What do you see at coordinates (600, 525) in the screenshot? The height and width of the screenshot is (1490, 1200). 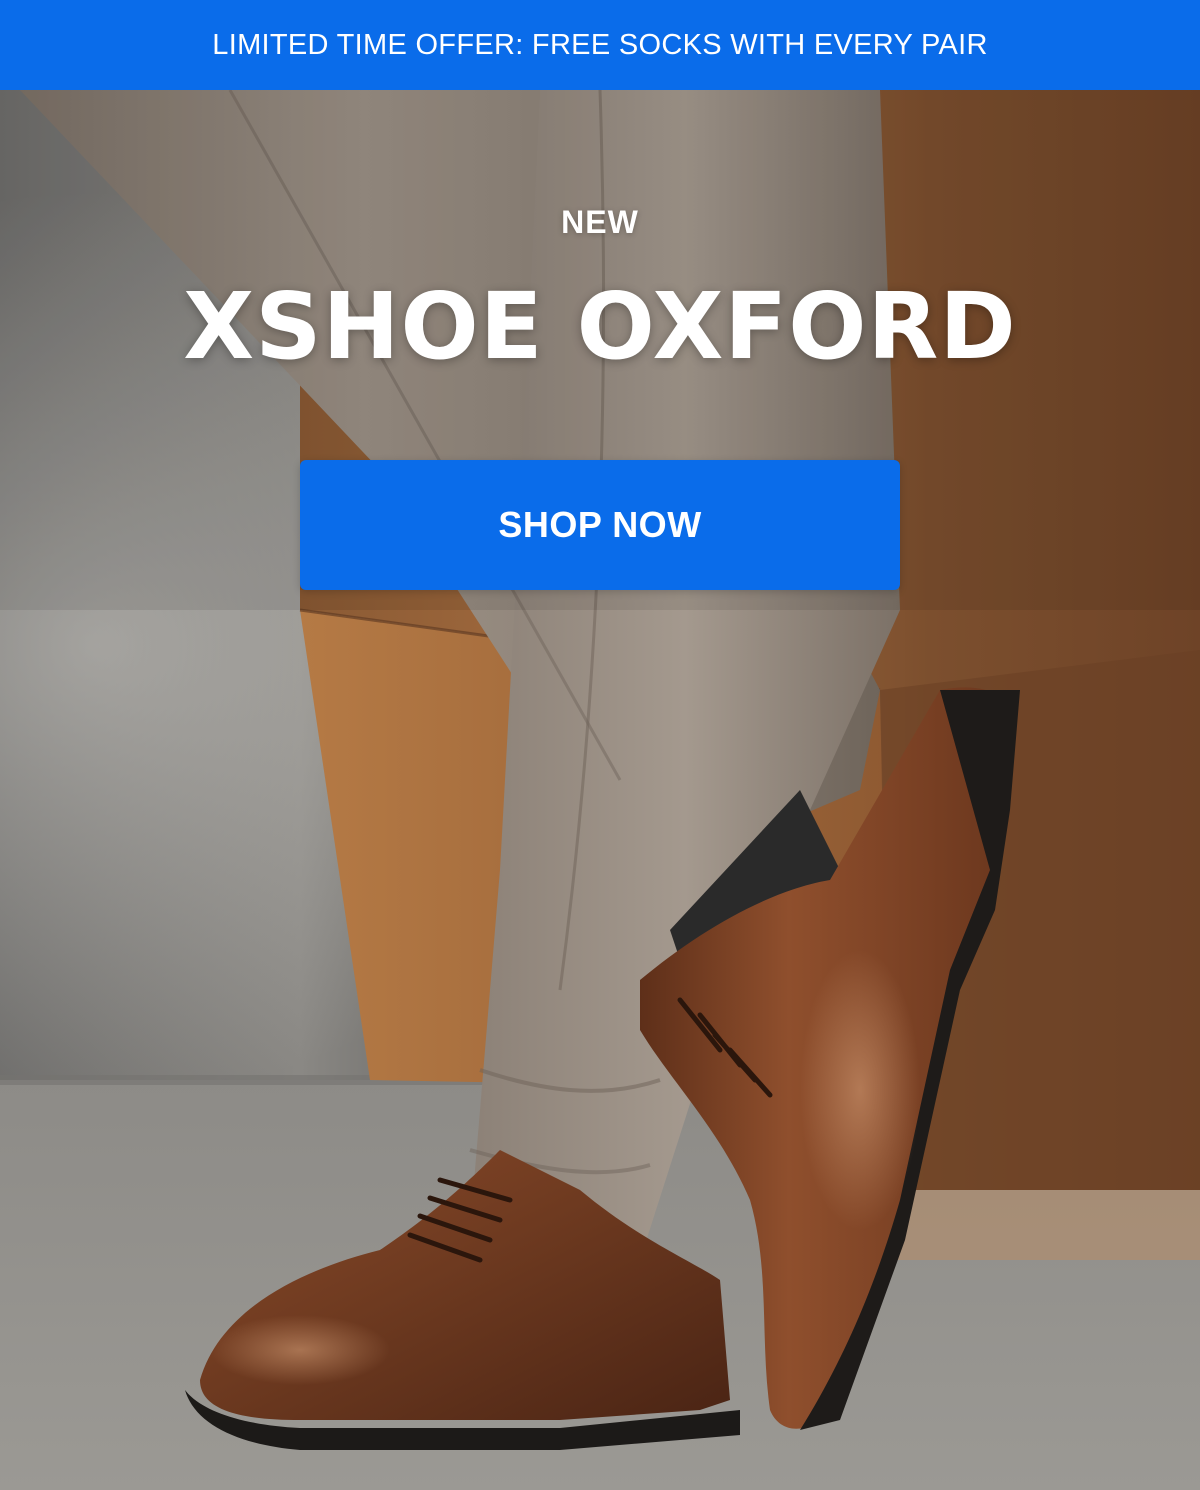 I see `shop-now-button: SHOP NOW` at bounding box center [600, 525].